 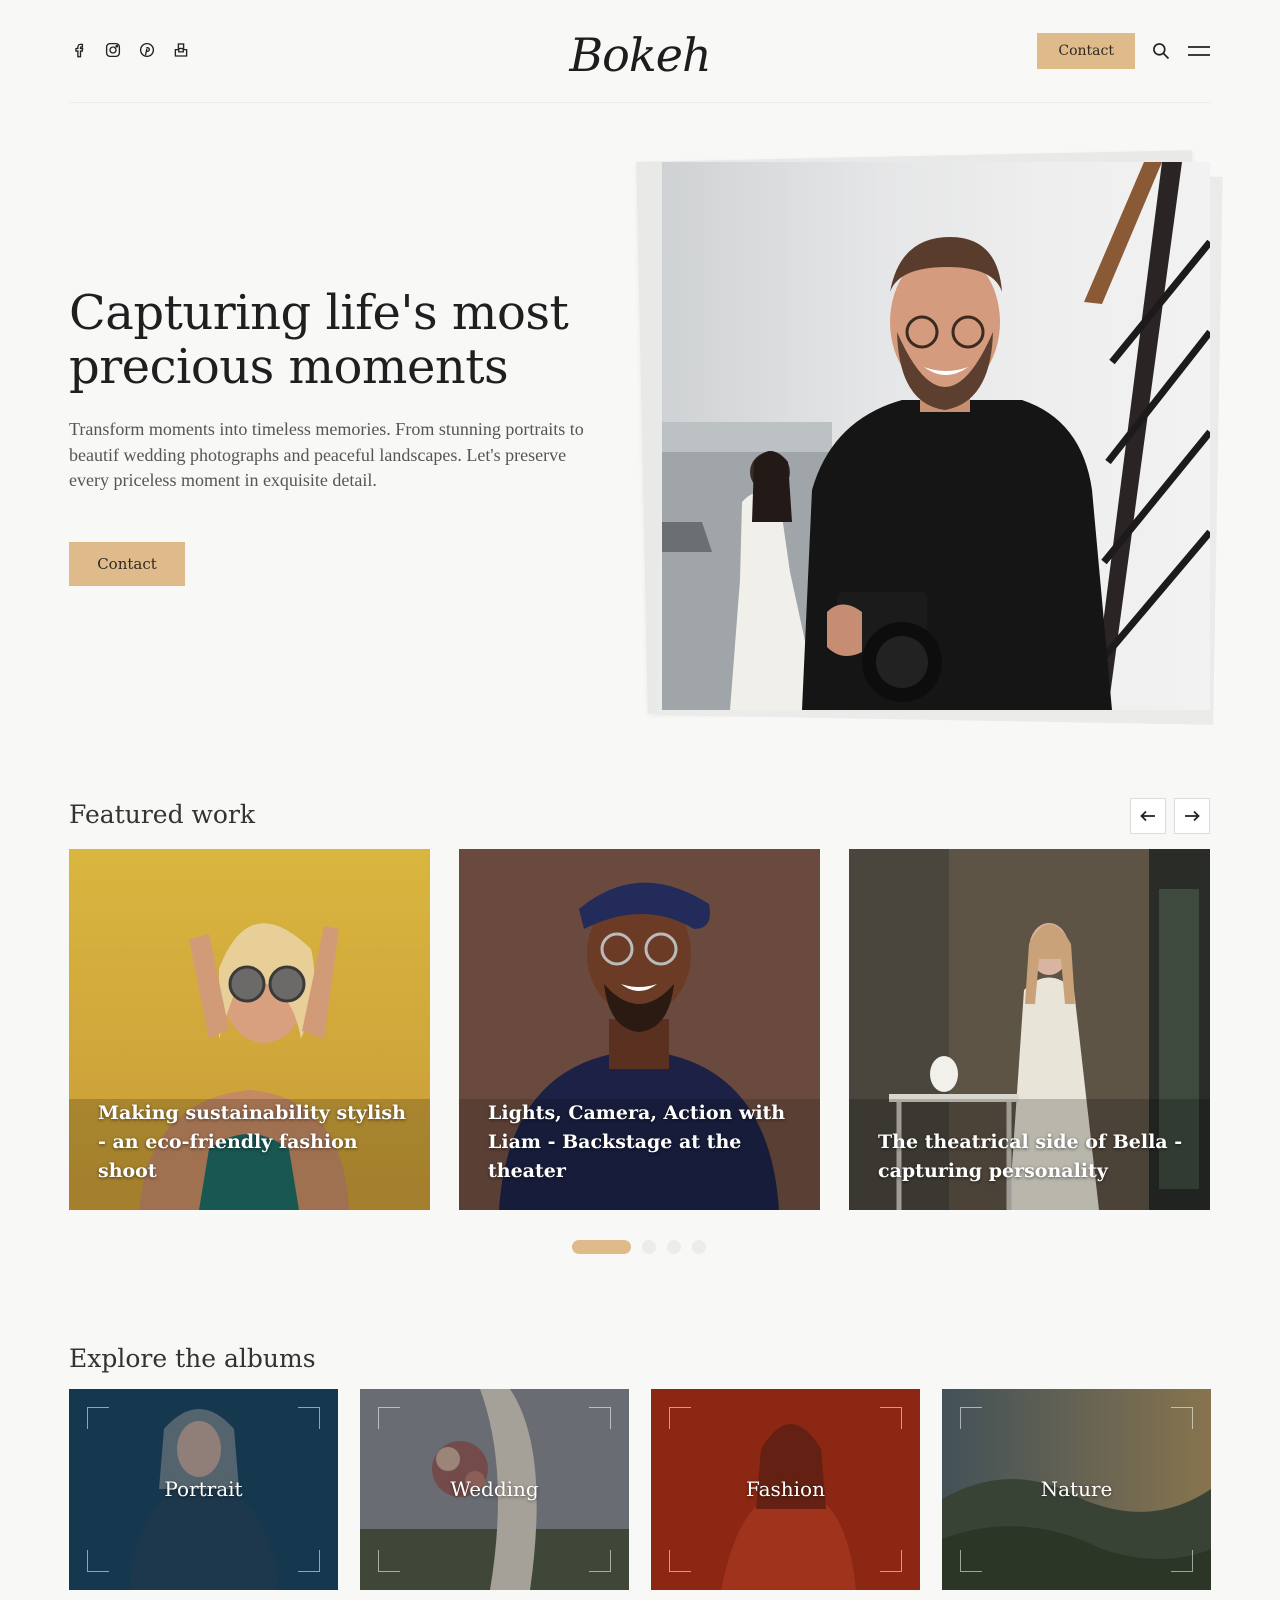 What do you see at coordinates (639, 1247) in the screenshot?
I see `carousel-pagination` at bounding box center [639, 1247].